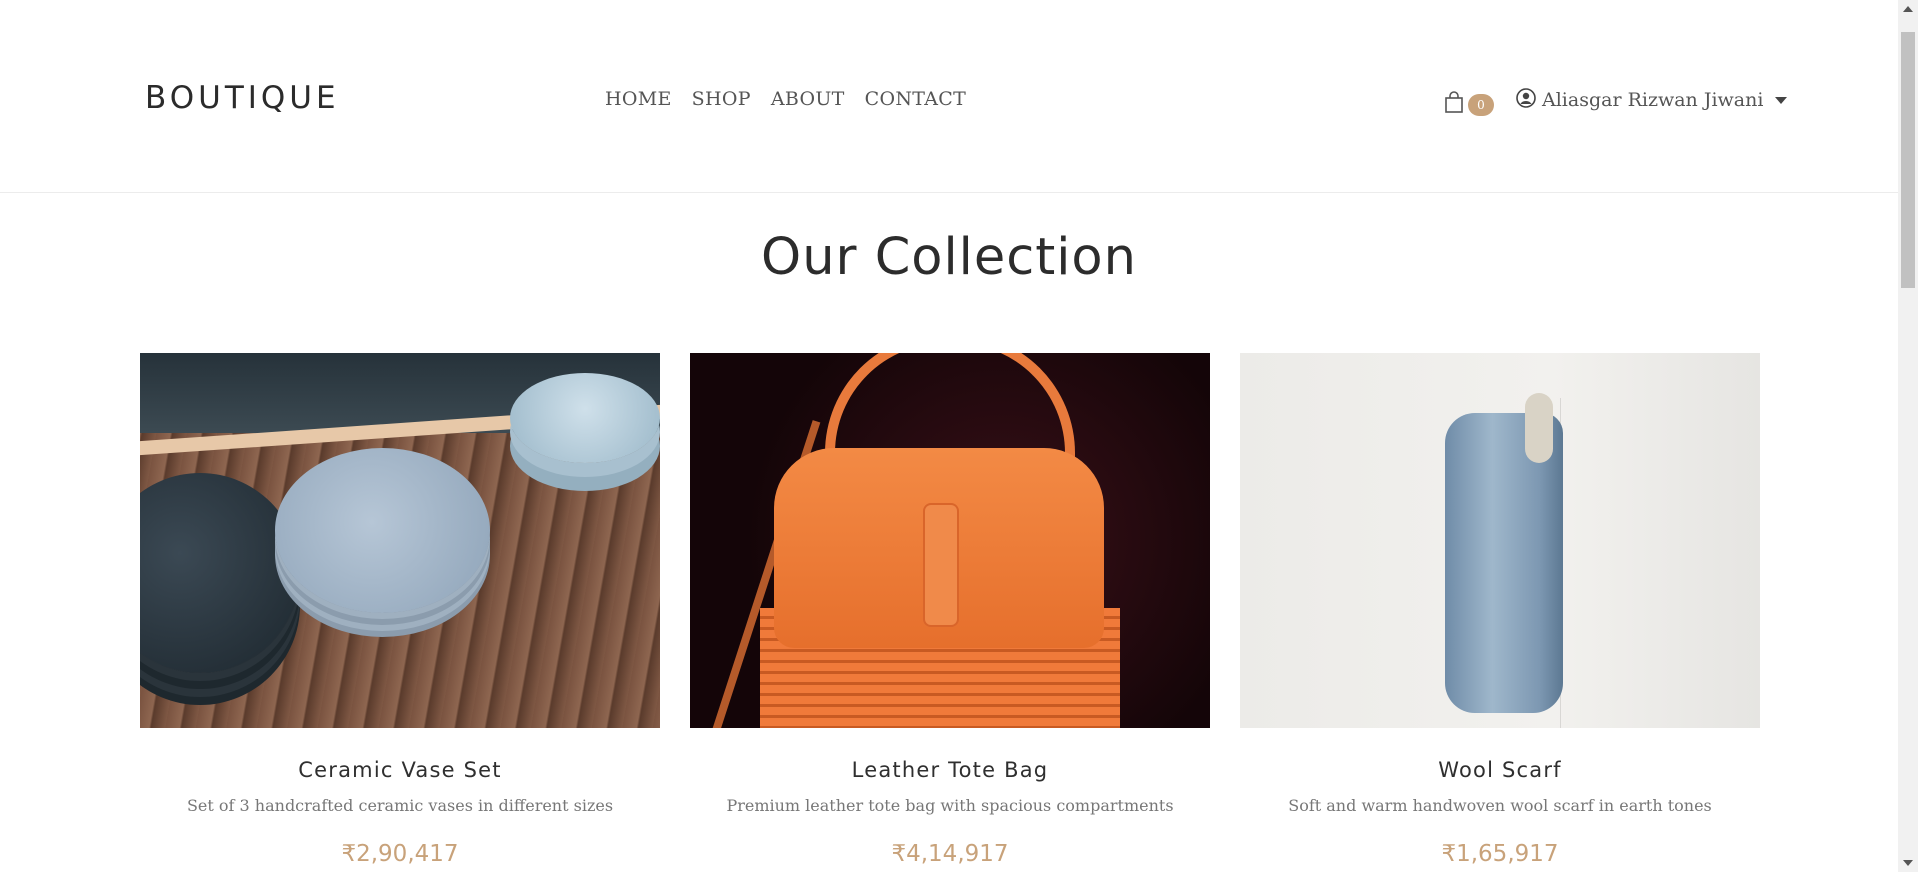  I want to click on product-price: ₹2,90,417, so click(400, 854).